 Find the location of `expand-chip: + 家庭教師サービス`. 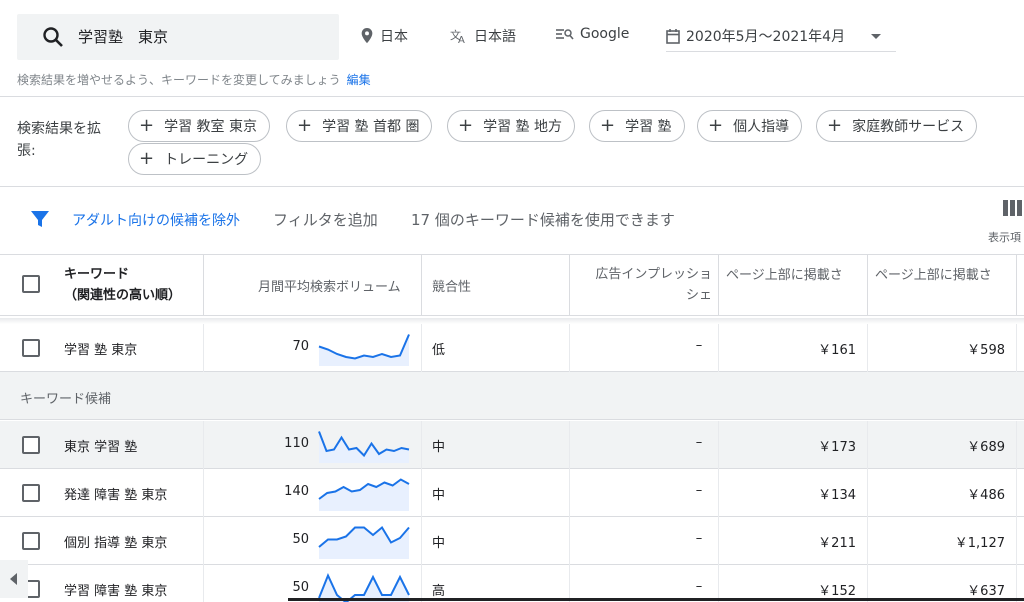

expand-chip: + 家庭教師サービス is located at coordinates (897, 126).